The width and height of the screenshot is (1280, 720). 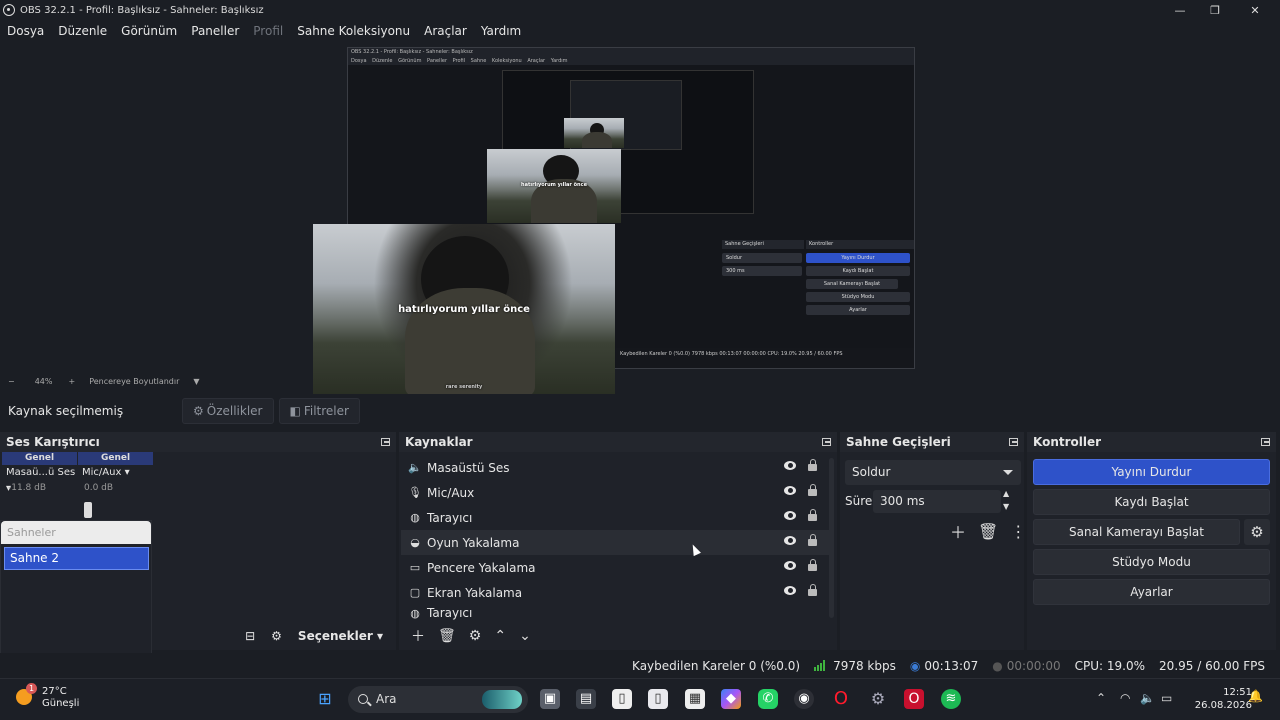 What do you see at coordinates (1151, 472) in the screenshot?
I see `stop-stream-button: Yayını Durdur` at bounding box center [1151, 472].